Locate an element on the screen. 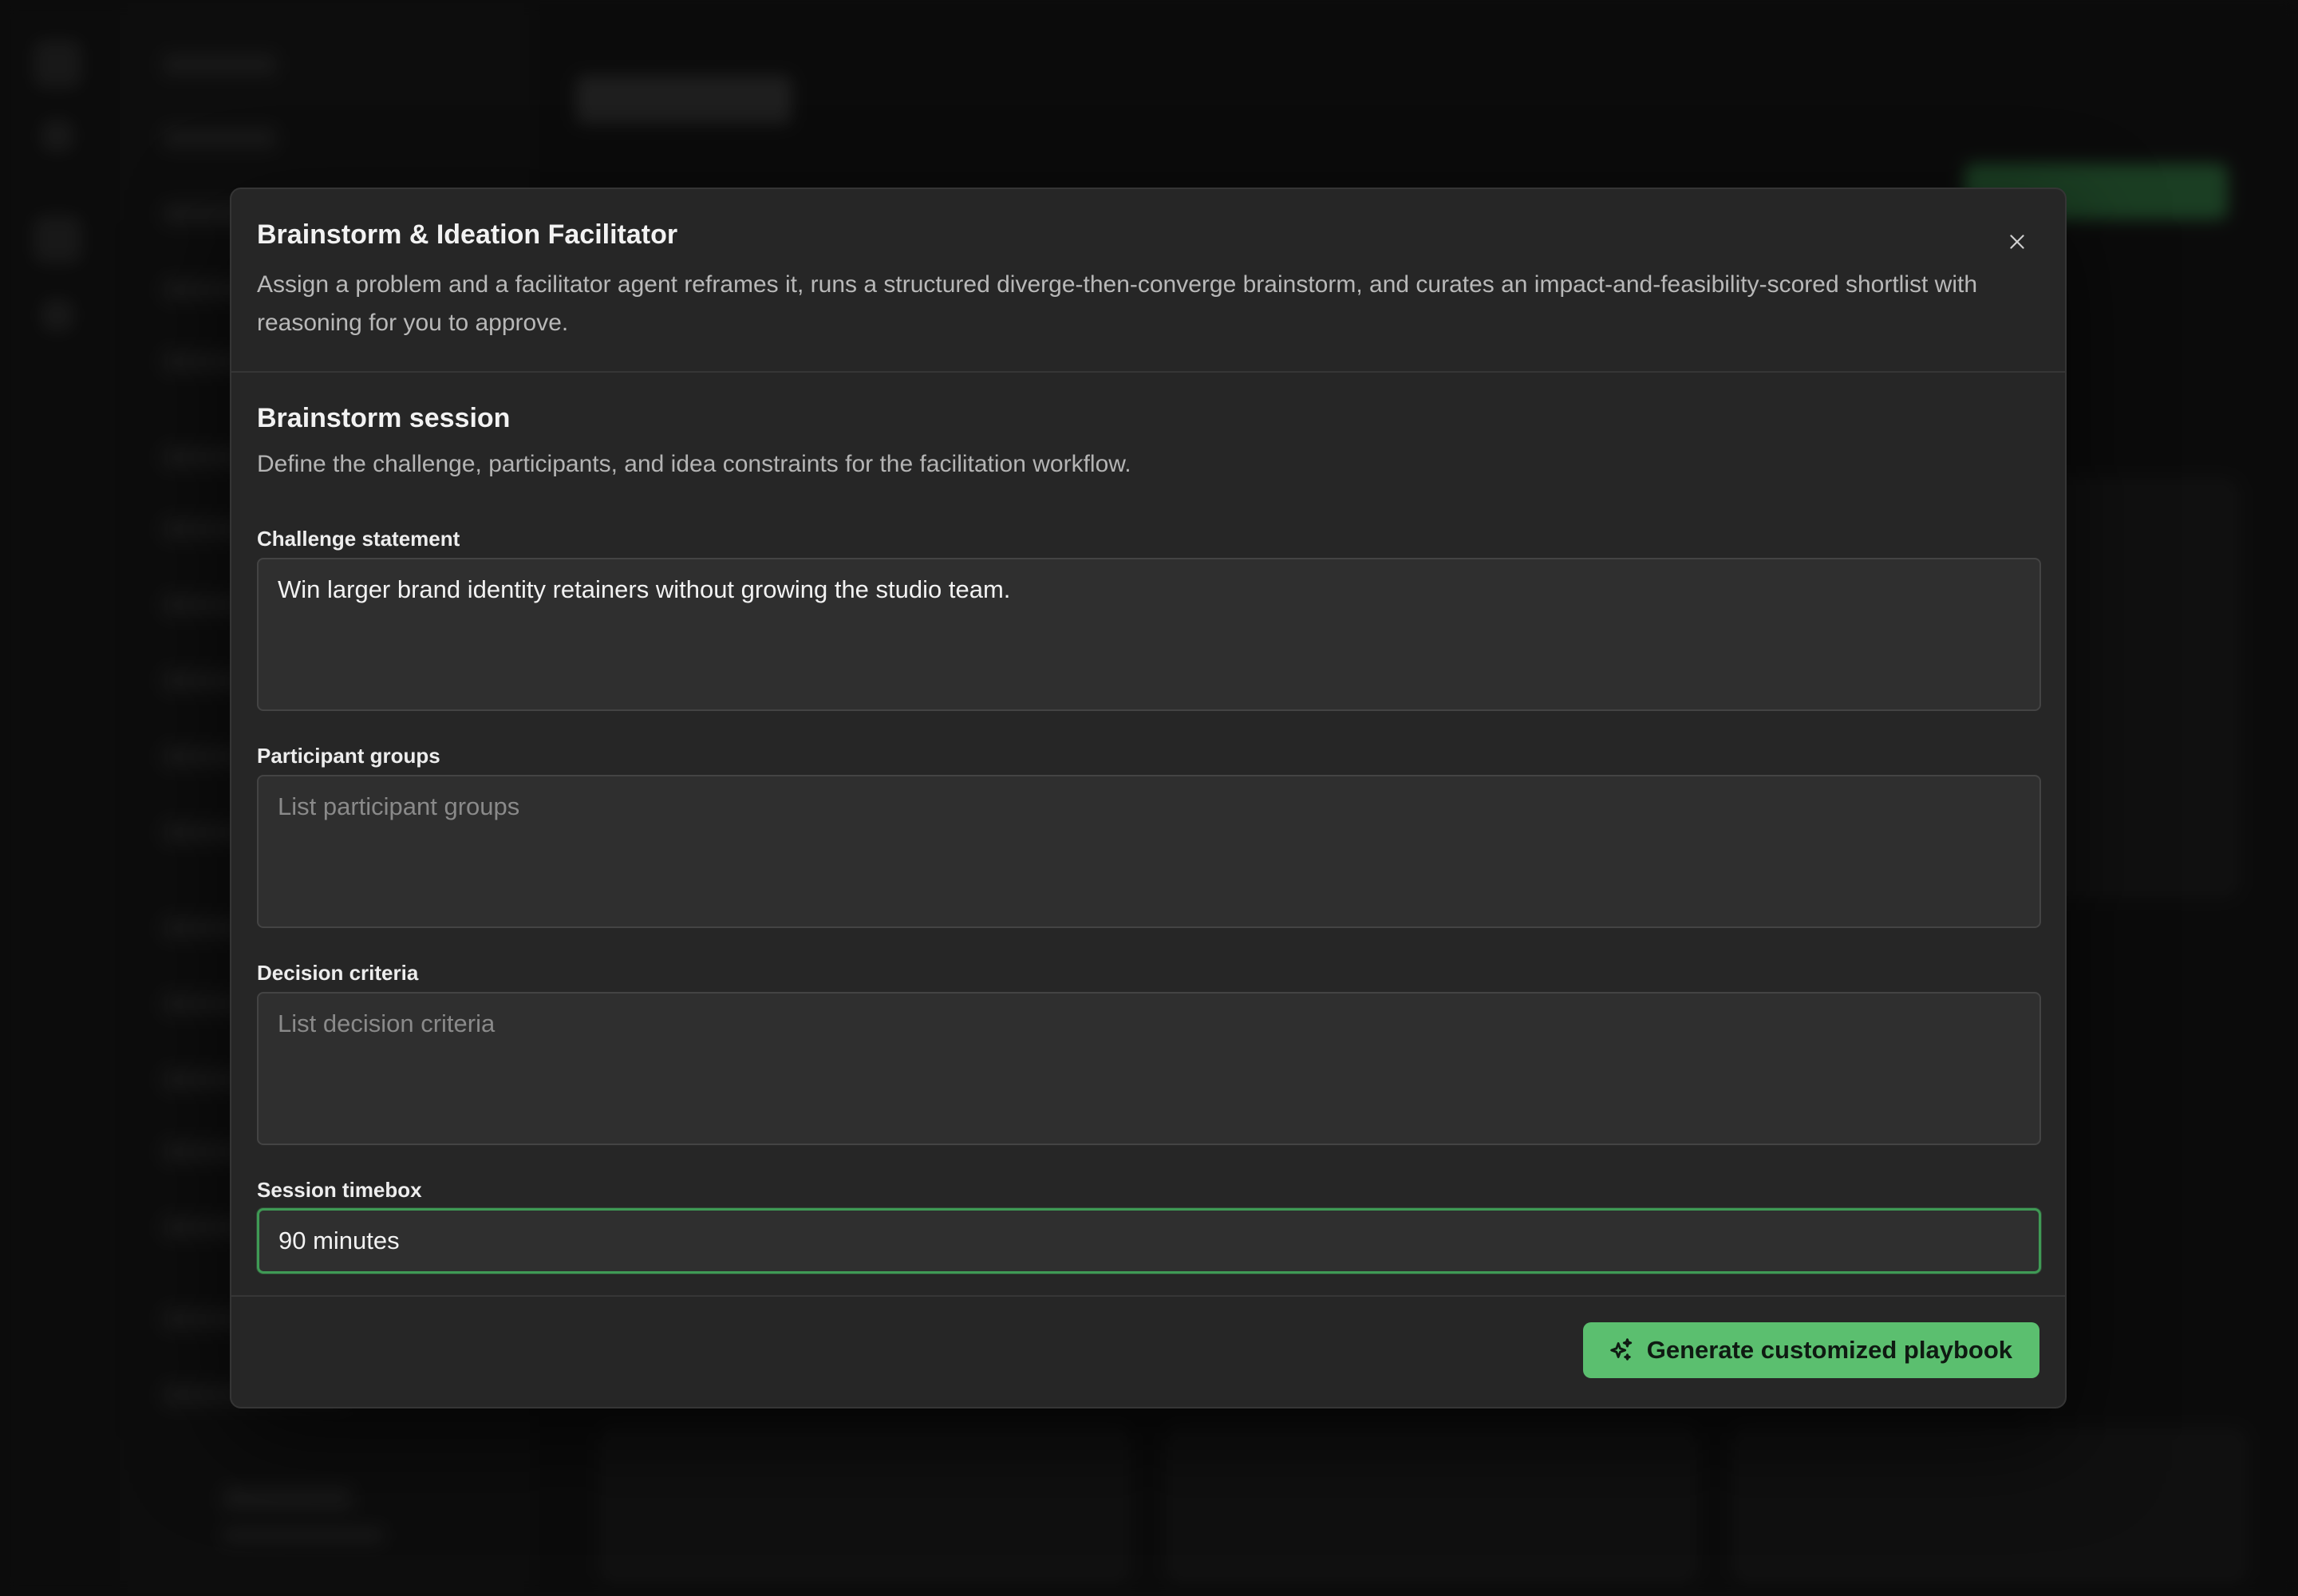 This screenshot has height=1596, width=2298. challenge-label: Challenge statement is located at coordinates (359, 539).